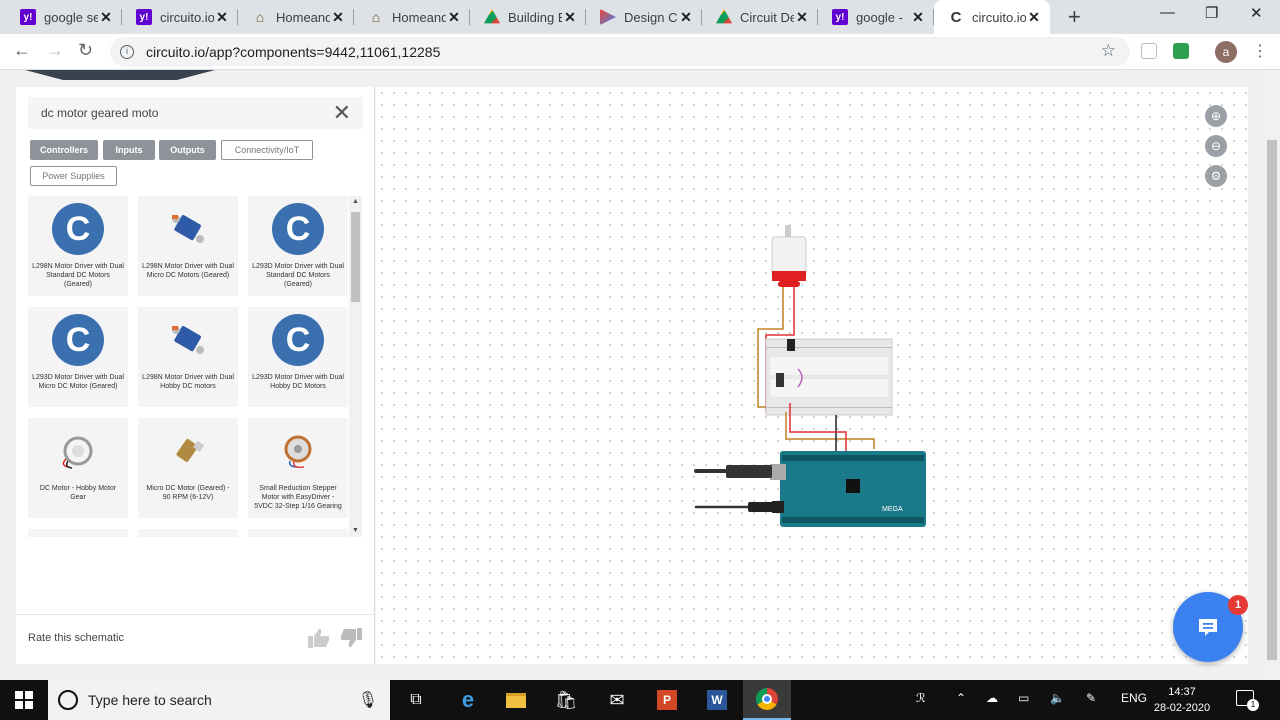 The image size is (1280, 720). I want to click on pen-icon: ✎, so click(1091, 698).